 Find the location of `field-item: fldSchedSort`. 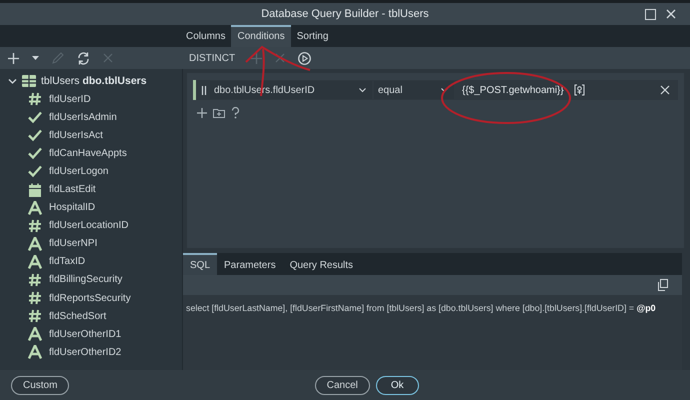

field-item: fldSchedSort is located at coordinates (91, 316).